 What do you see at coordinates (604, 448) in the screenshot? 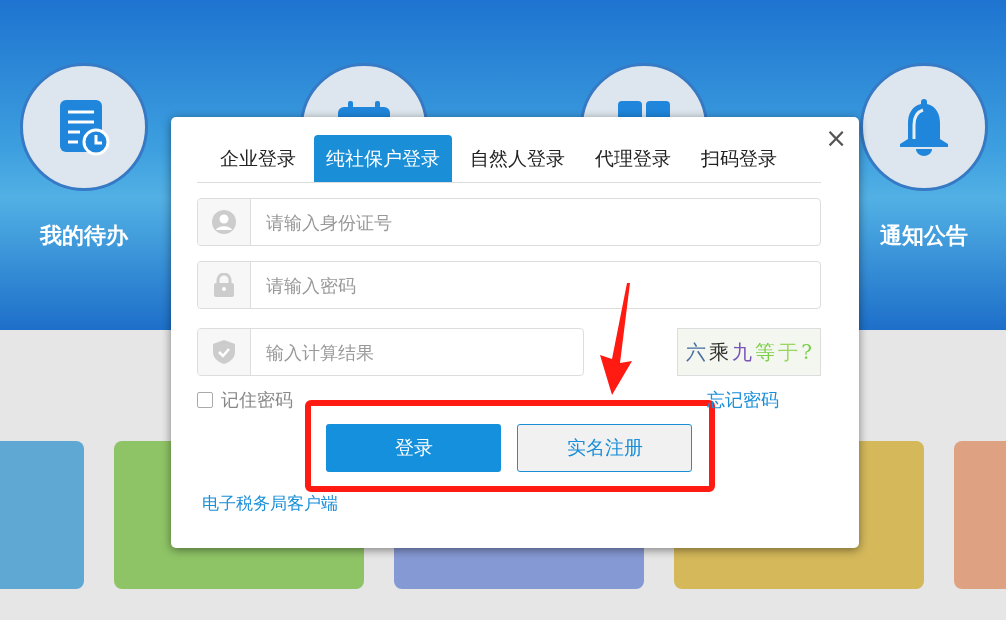
I see `register-button: 实名注册` at bounding box center [604, 448].